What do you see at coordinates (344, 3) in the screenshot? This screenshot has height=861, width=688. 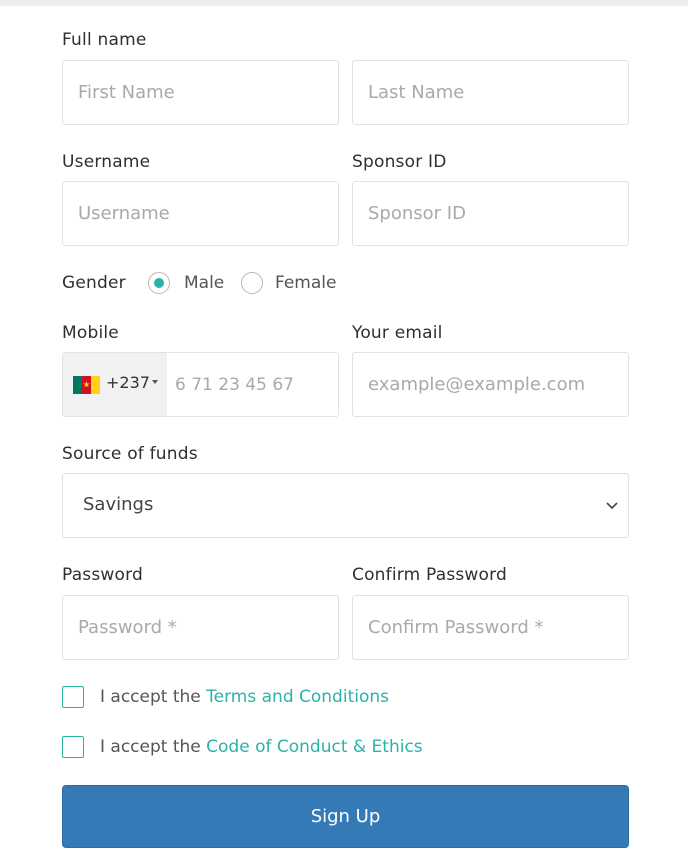 I see `top-border` at bounding box center [344, 3].